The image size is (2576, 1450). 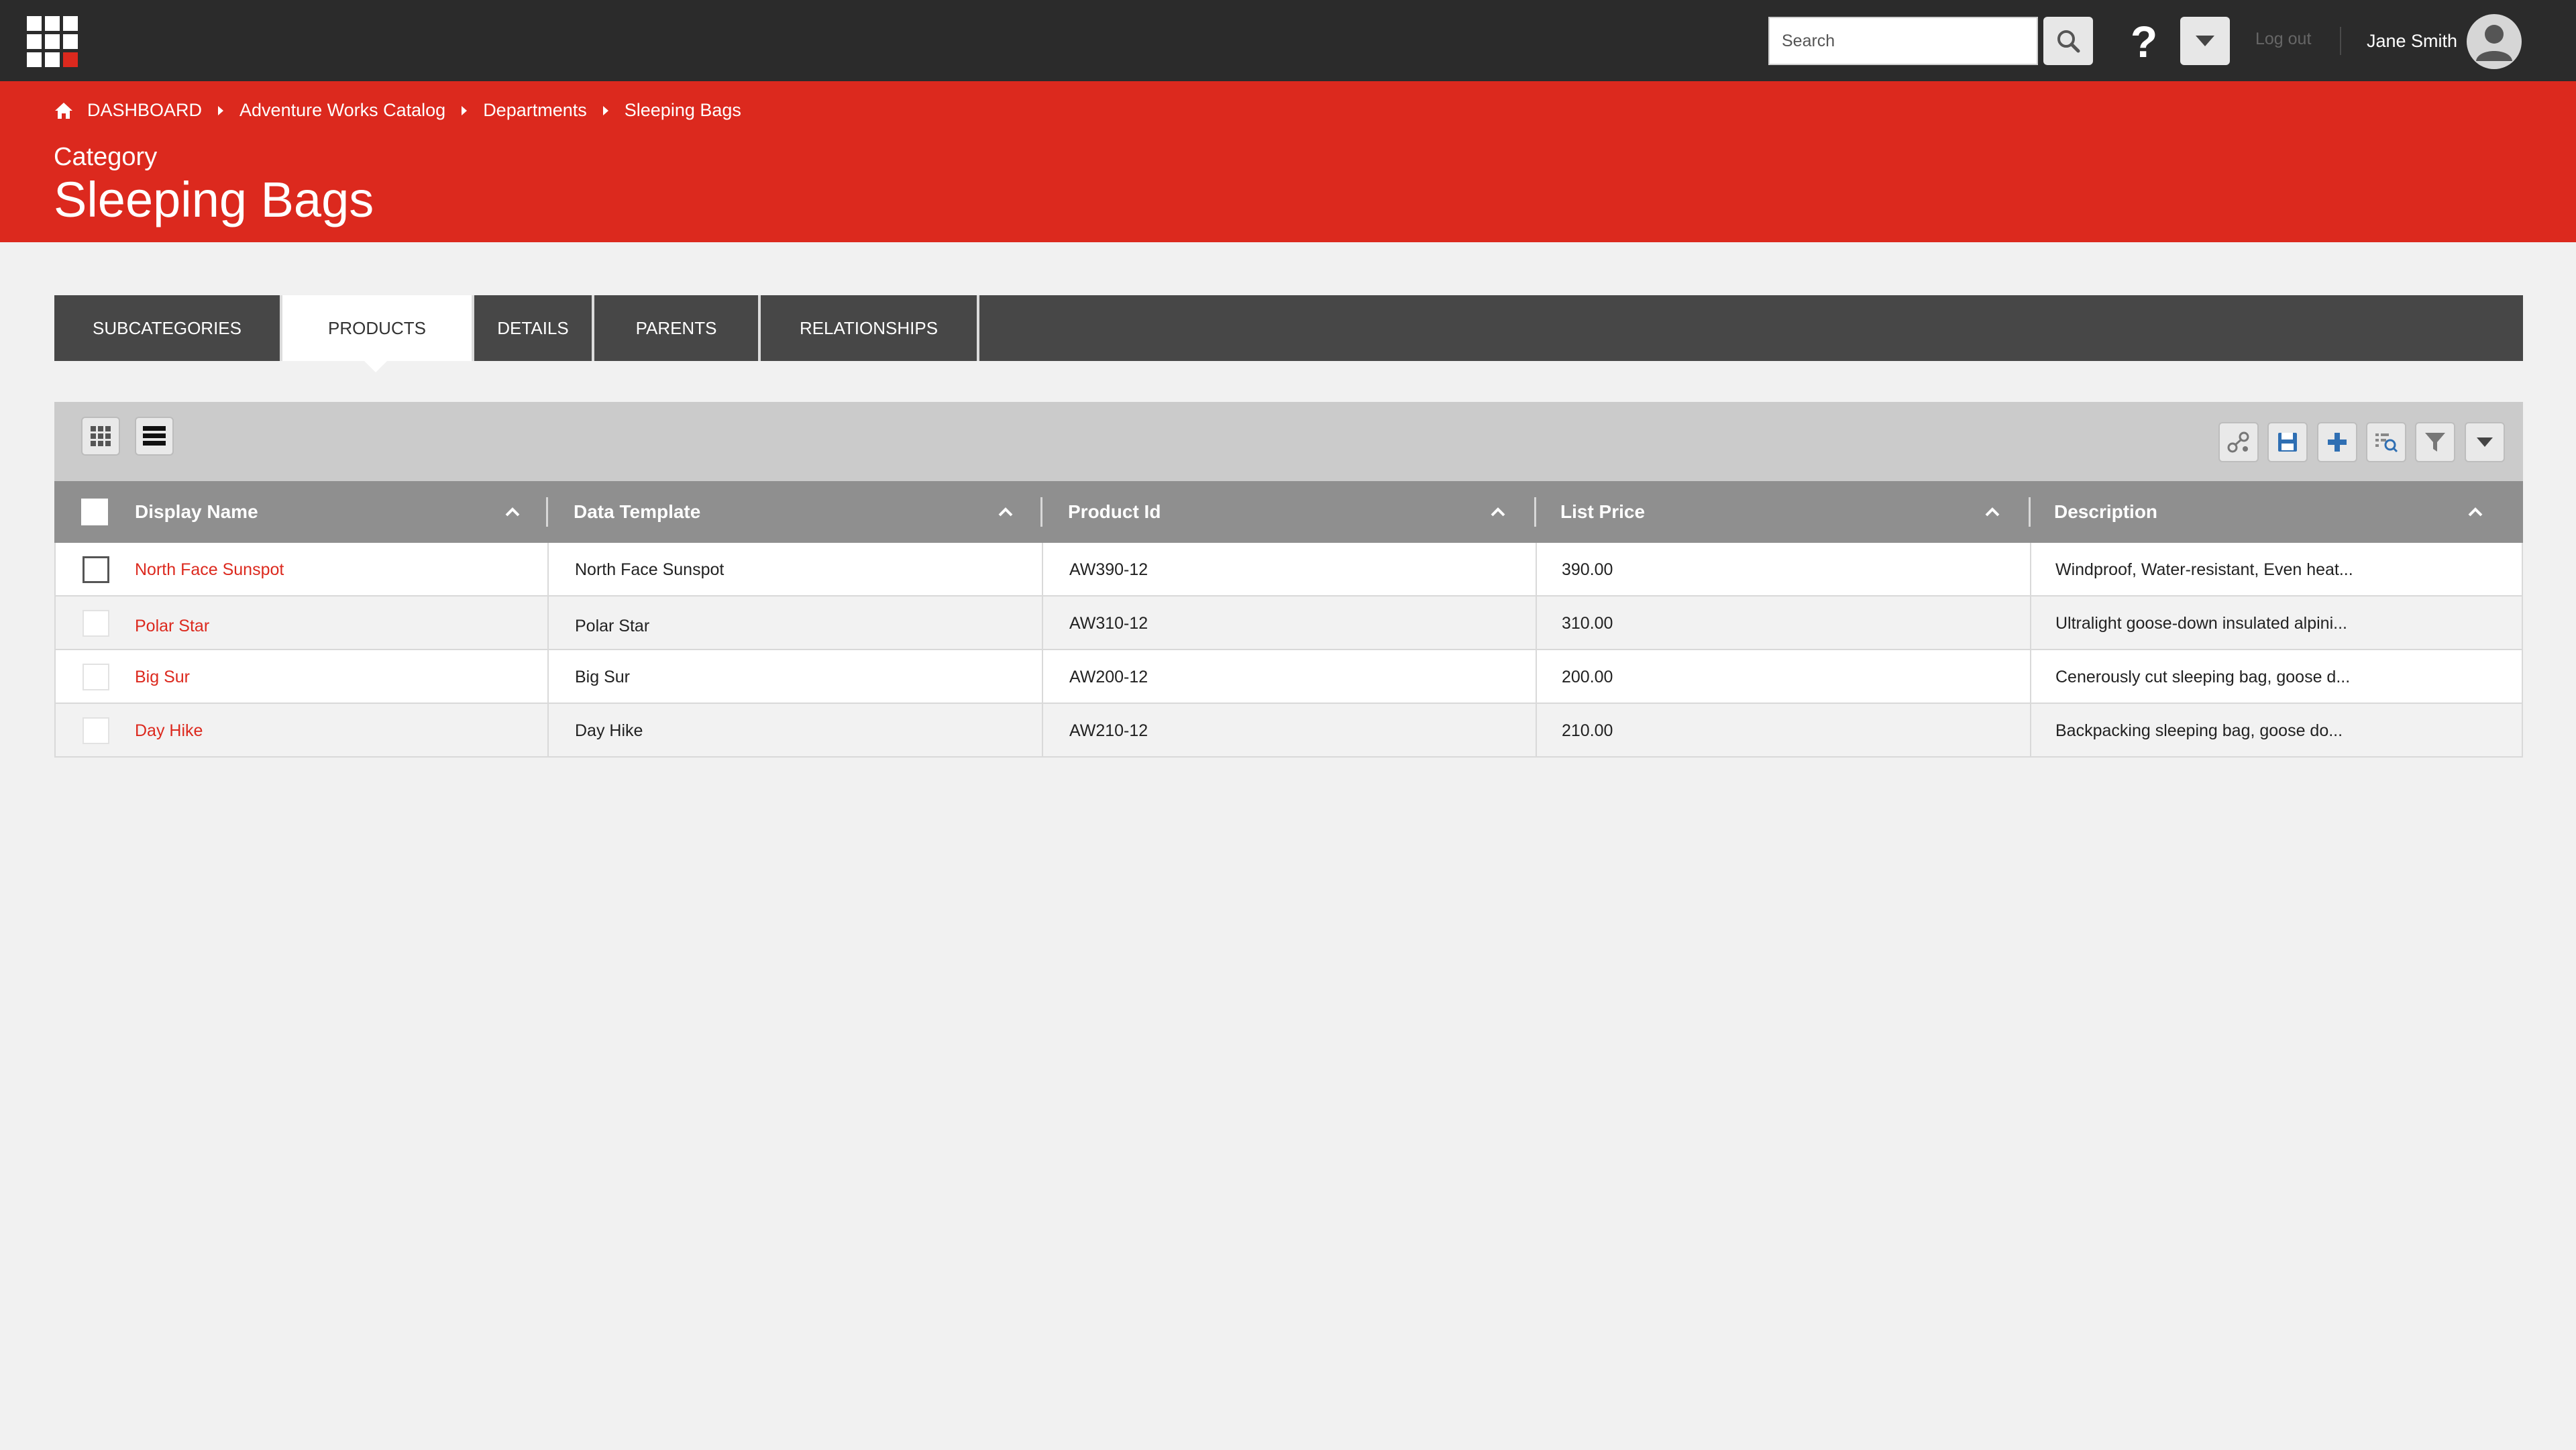 I want to click on avatar, so click(x=2494, y=41).